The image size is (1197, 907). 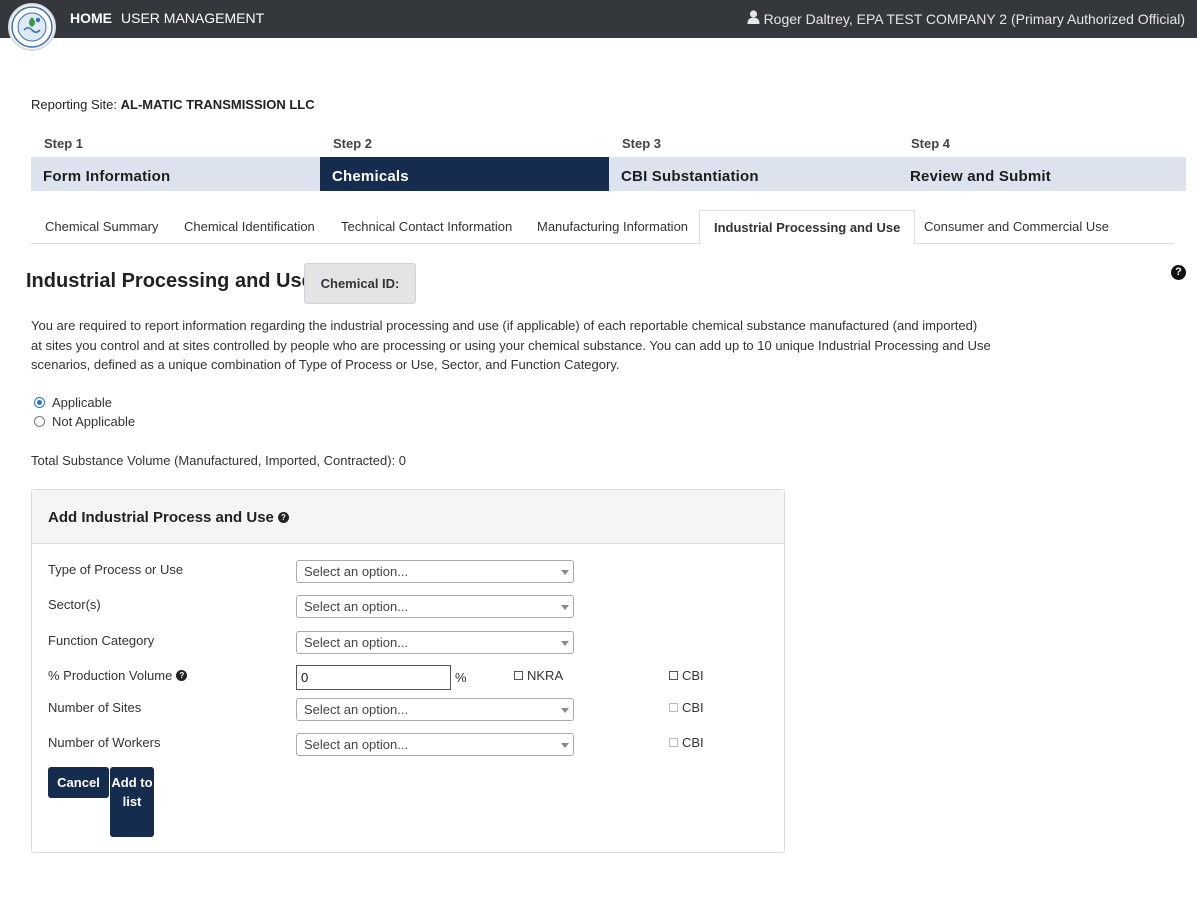 I want to click on step-title: Review and Submit, so click(x=980, y=176).